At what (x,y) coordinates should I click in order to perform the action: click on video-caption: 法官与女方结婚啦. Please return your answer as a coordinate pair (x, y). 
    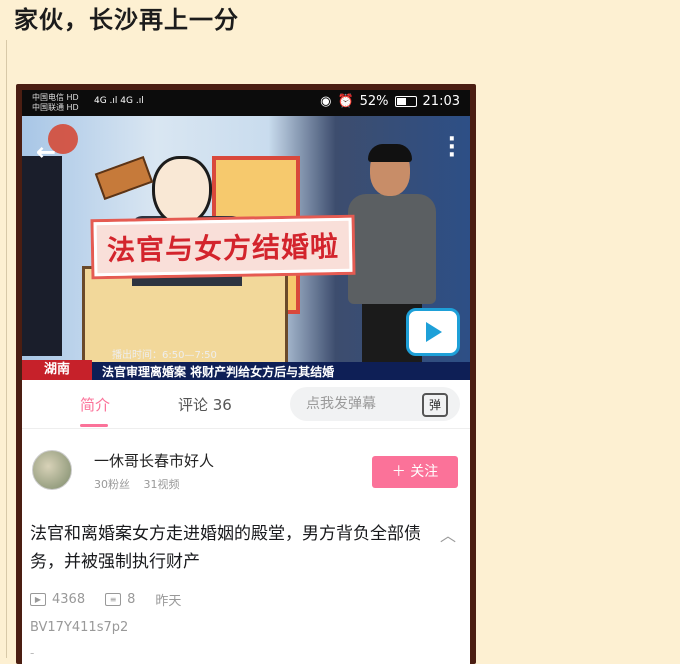
    Looking at the image, I should click on (223, 247).